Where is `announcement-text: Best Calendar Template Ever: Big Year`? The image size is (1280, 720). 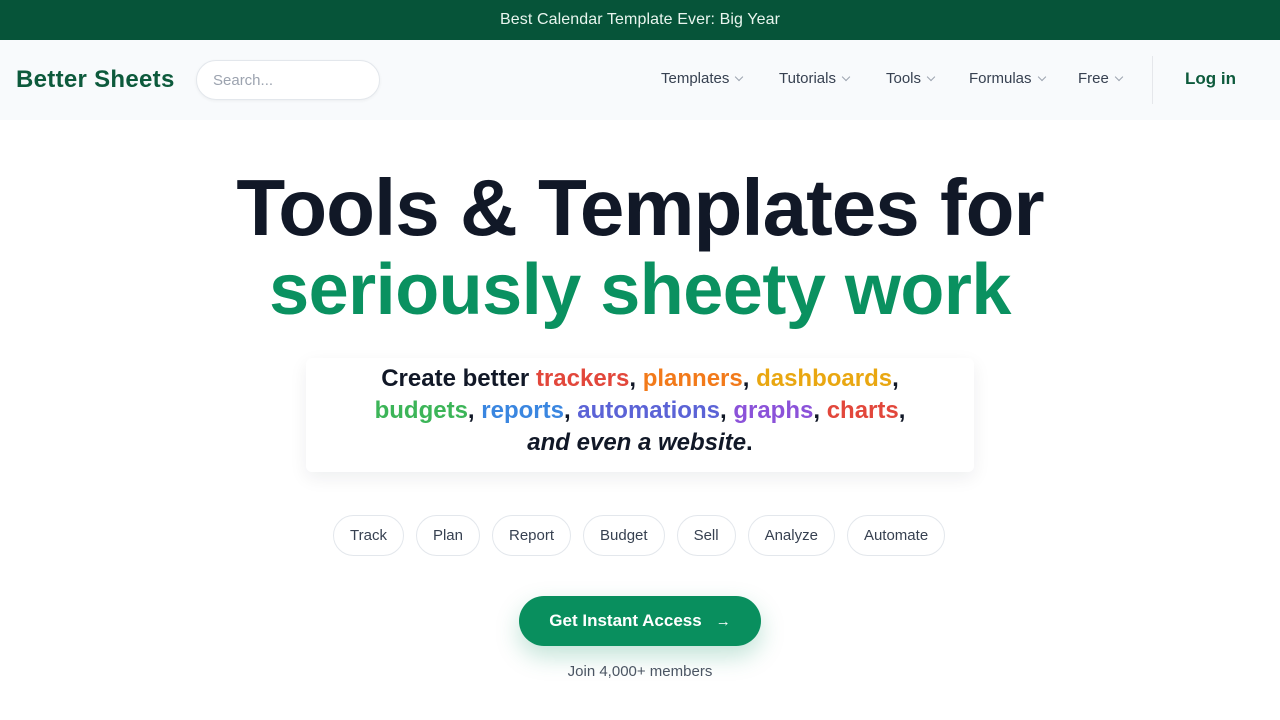 announcement-text: Best Calendar Template Ever: Big Year is located at coordinates (640, 20).